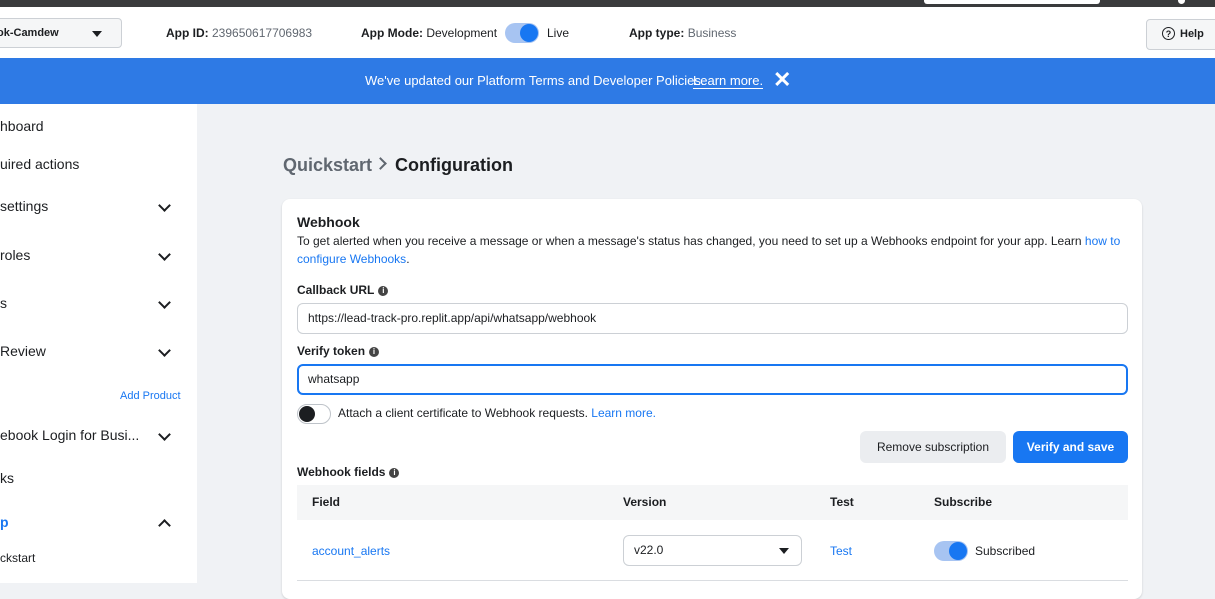 This screenshot has height=599, width=1215. I want to click on sidebar-item-app-review: Review, so click(23, 351).